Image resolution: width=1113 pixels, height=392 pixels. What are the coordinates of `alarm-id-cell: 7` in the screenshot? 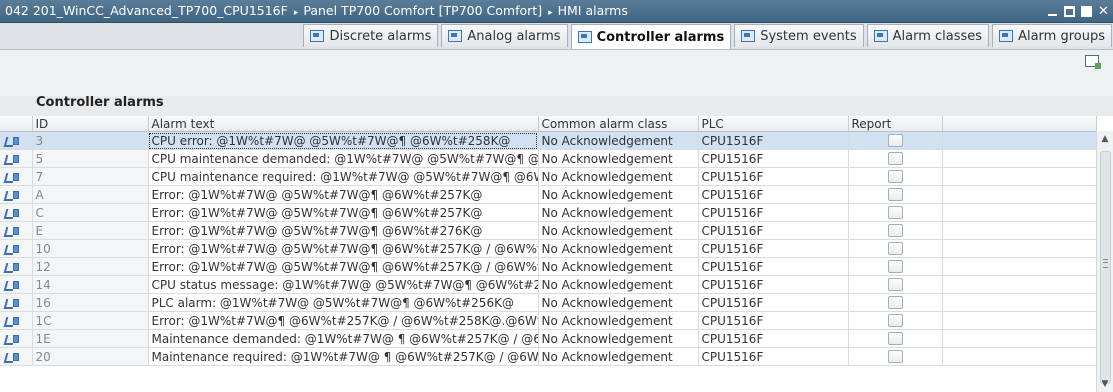 It's located at (90, 176).